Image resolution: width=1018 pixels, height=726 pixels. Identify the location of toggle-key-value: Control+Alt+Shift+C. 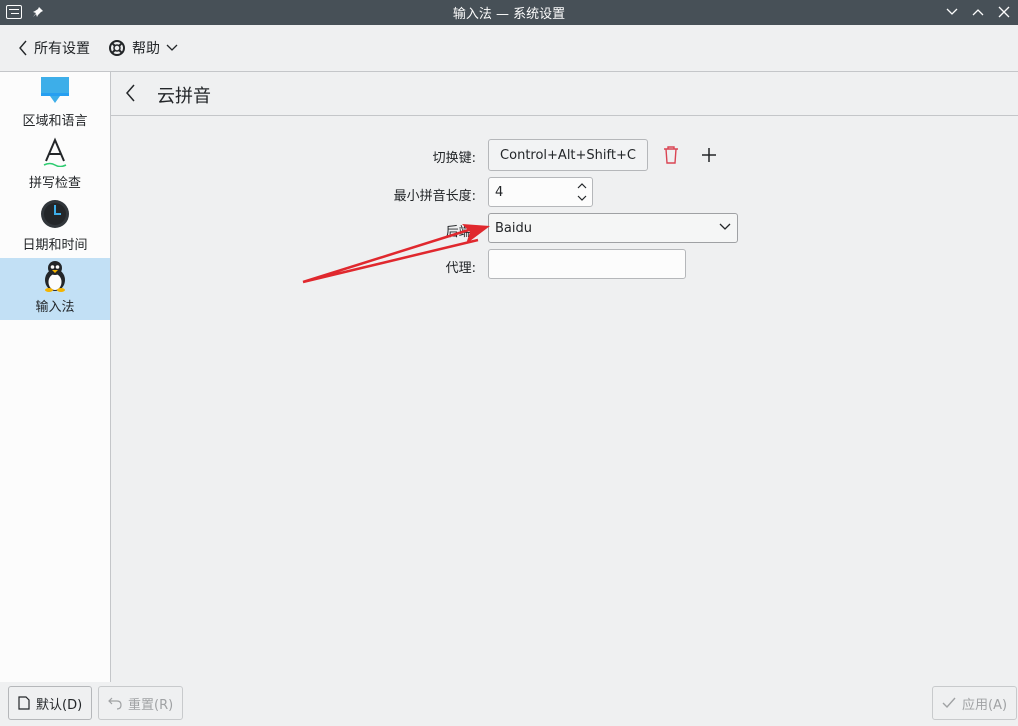
(568, 155).